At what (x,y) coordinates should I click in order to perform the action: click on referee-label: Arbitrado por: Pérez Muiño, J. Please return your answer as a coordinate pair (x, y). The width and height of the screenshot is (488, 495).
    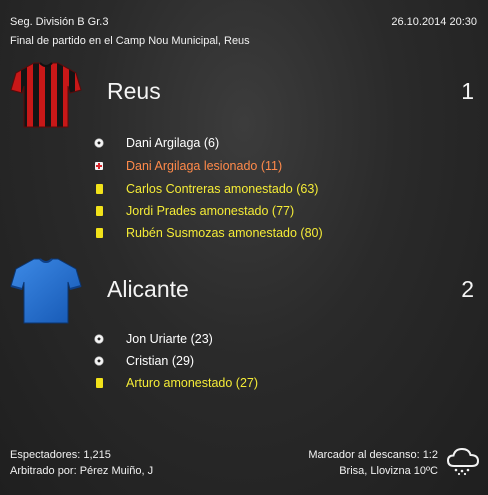
    Looking at the image, I should click on (82, 471).